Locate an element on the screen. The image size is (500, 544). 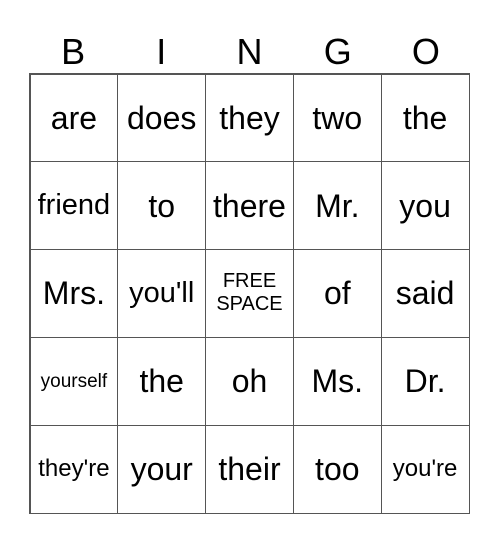
bingo-cell: Mrs. is located at coordinates (74, 293).